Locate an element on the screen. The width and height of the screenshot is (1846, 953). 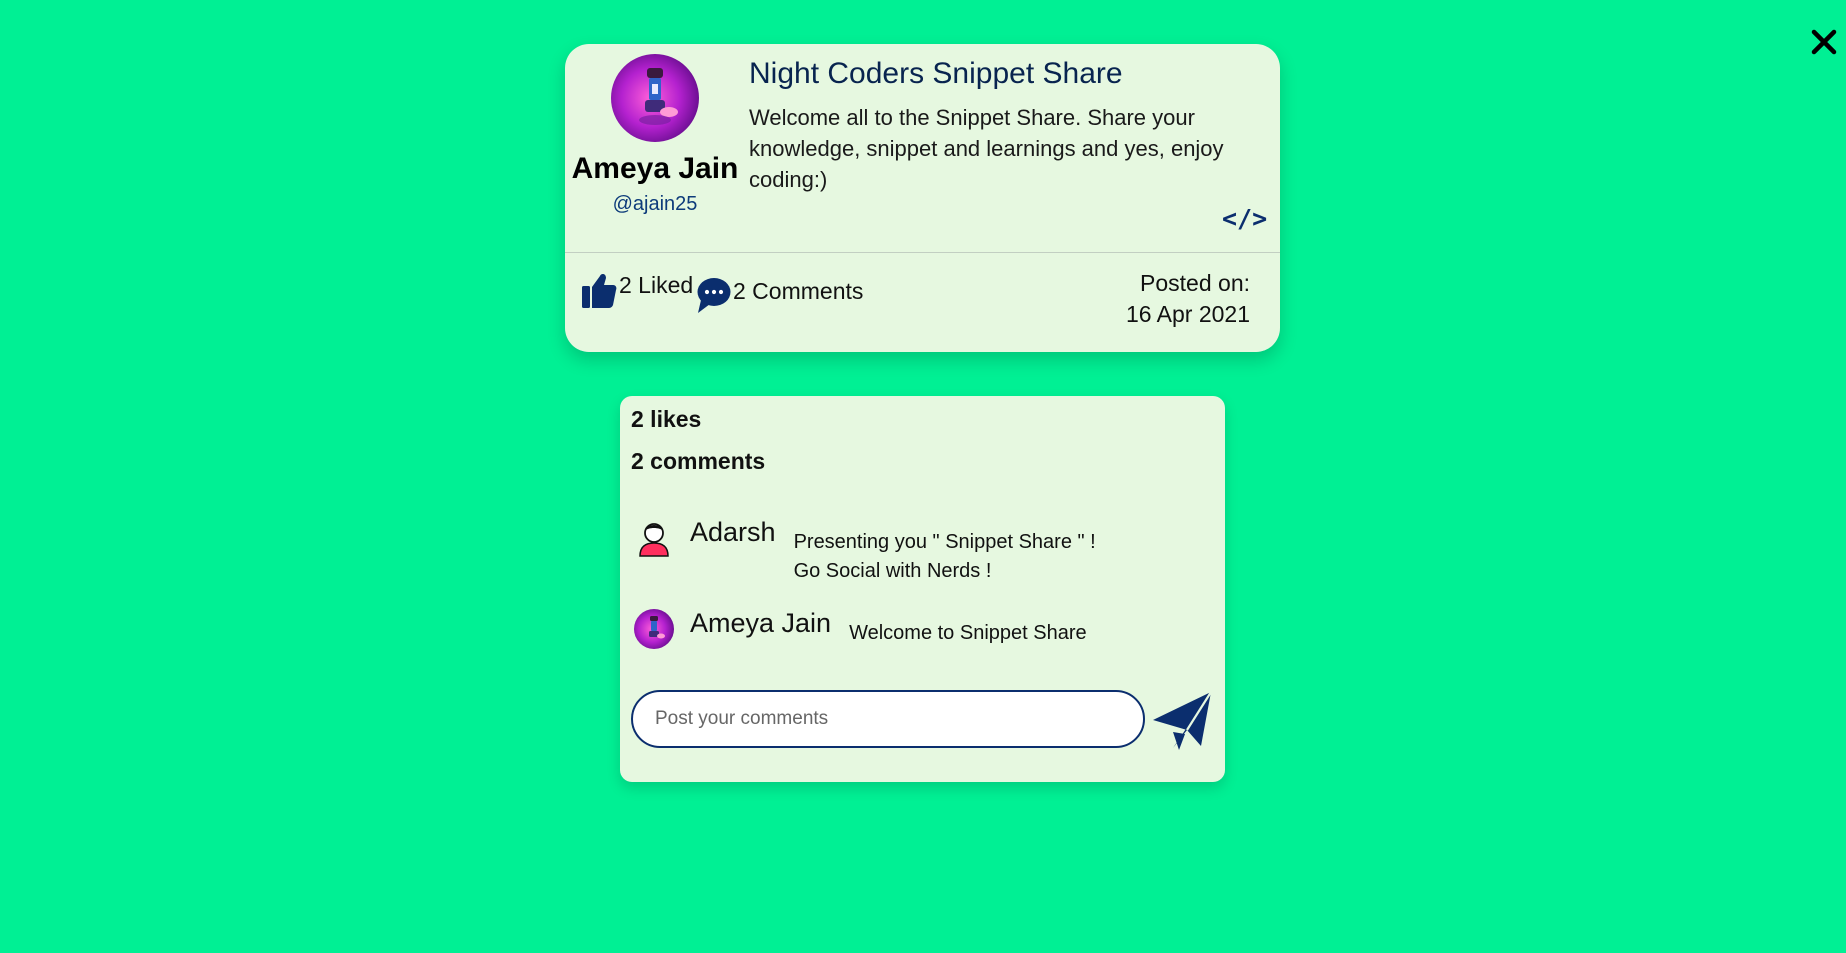
posted-on: Posted on: 16 Apr 2021 is located at coordinates (1188, 299).